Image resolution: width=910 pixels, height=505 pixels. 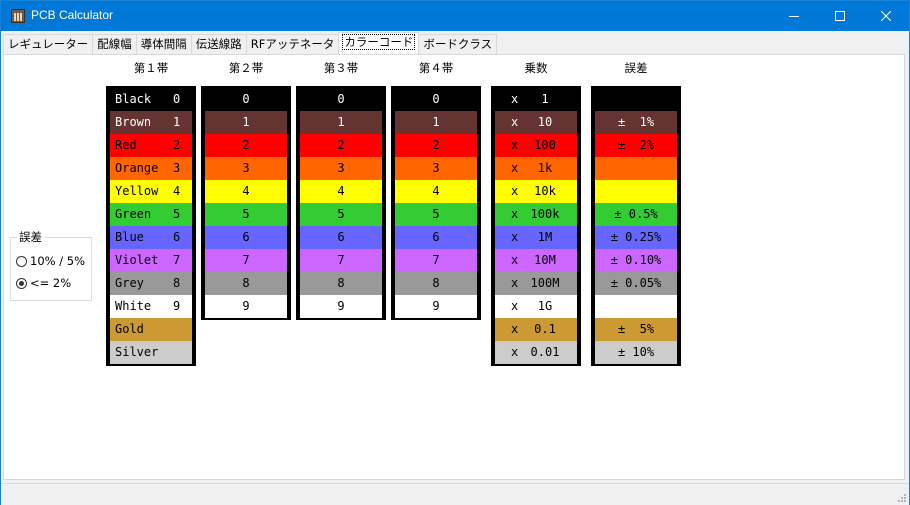 What do you see at coordinates (341, 237) in the screenshot?
I see `color-row-blue: 6` at bounding box center [341, 237].